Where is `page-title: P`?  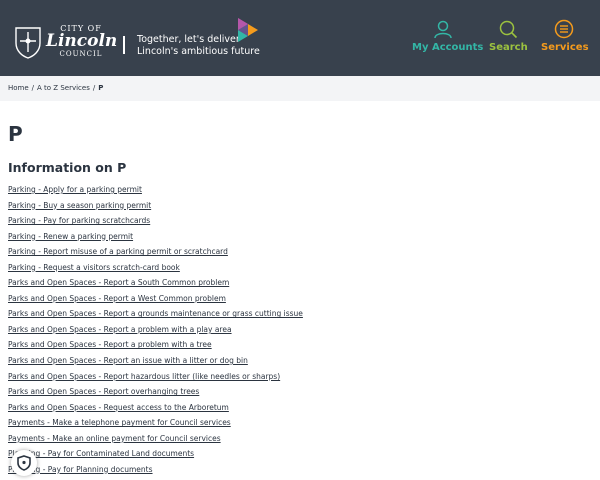 page-title: P is located at coordinates (15, 134).